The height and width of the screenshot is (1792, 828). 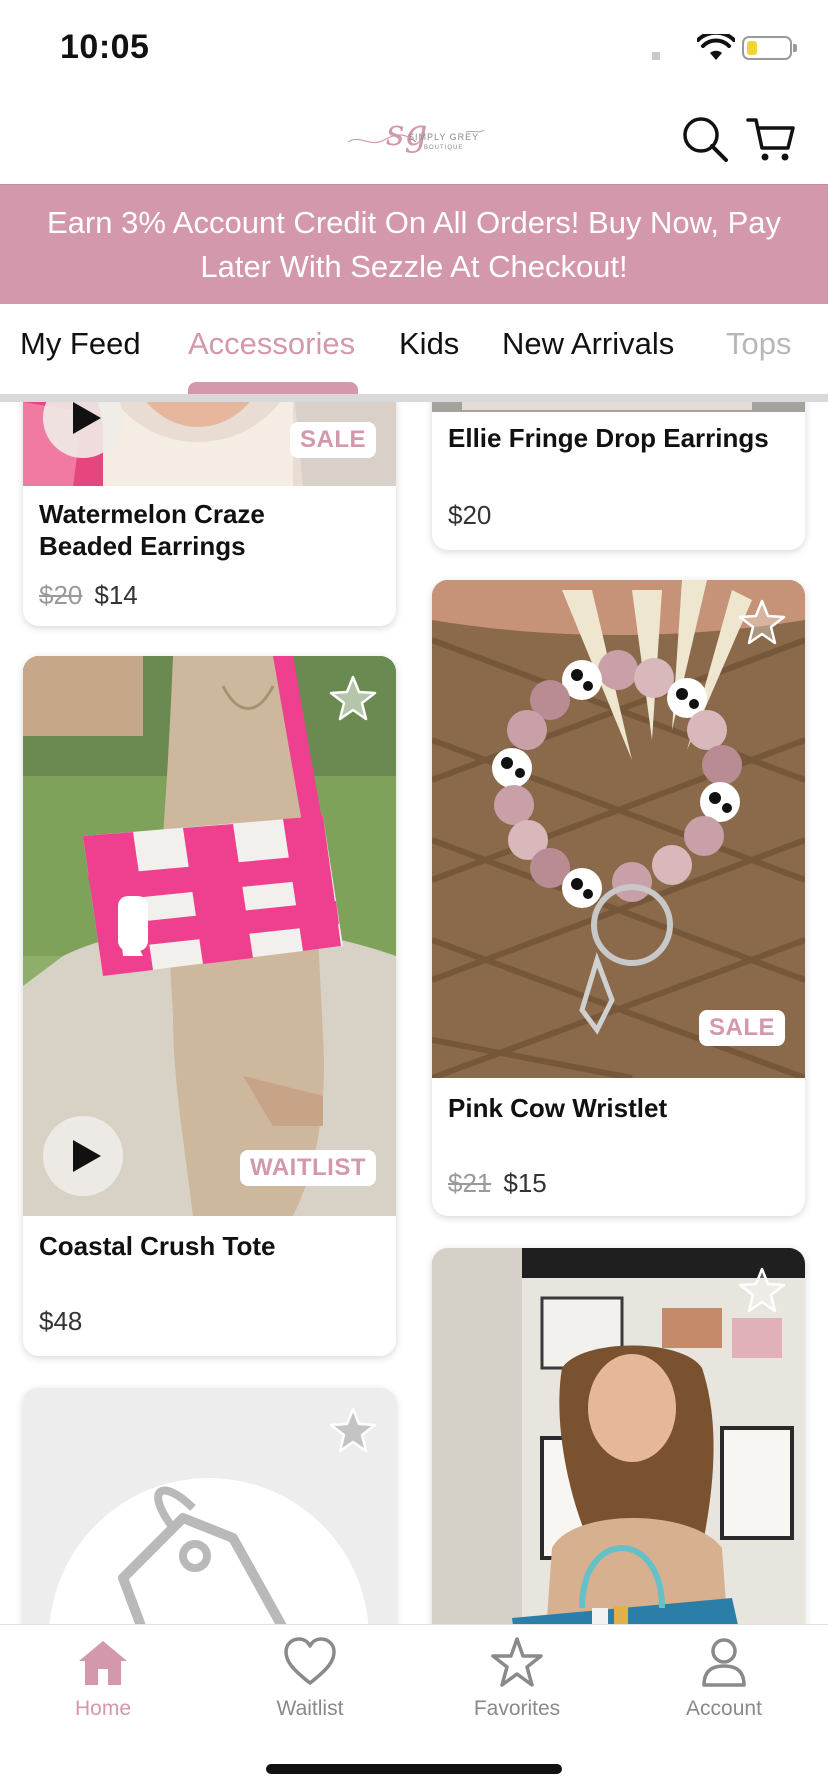 What do you see at coordinates (209, 1506) in the screenshot?
I see `product-card-placeholder` at bounding box center [209, 1506].